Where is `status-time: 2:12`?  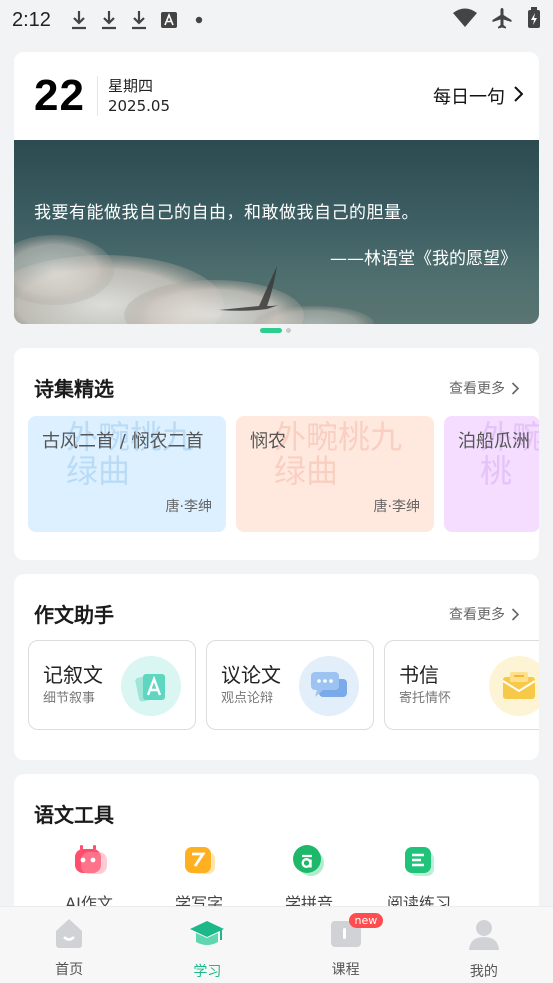 status-time: 2:12 is located at coordinates (31, 19).